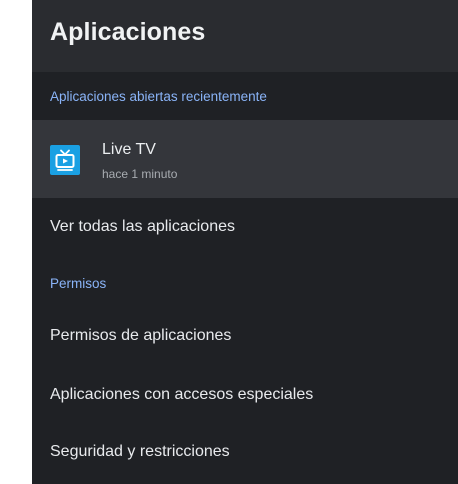 This screenshot has width=458, height=484. Describe the element at coordinates (245, 159) in the screenshot. I see `recent-app-live-tv: Live TV hace 1 minuto` at that location.